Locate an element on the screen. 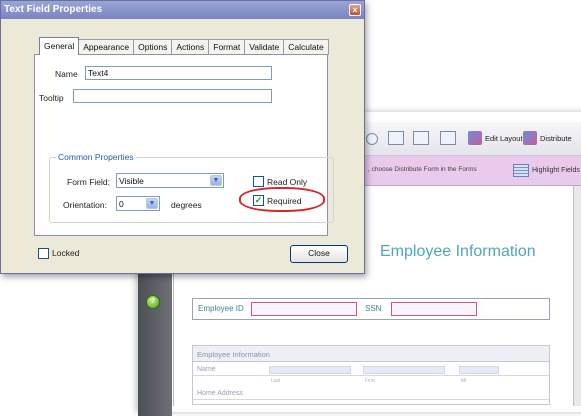  last-name-field is located at coordinates (310, 370).